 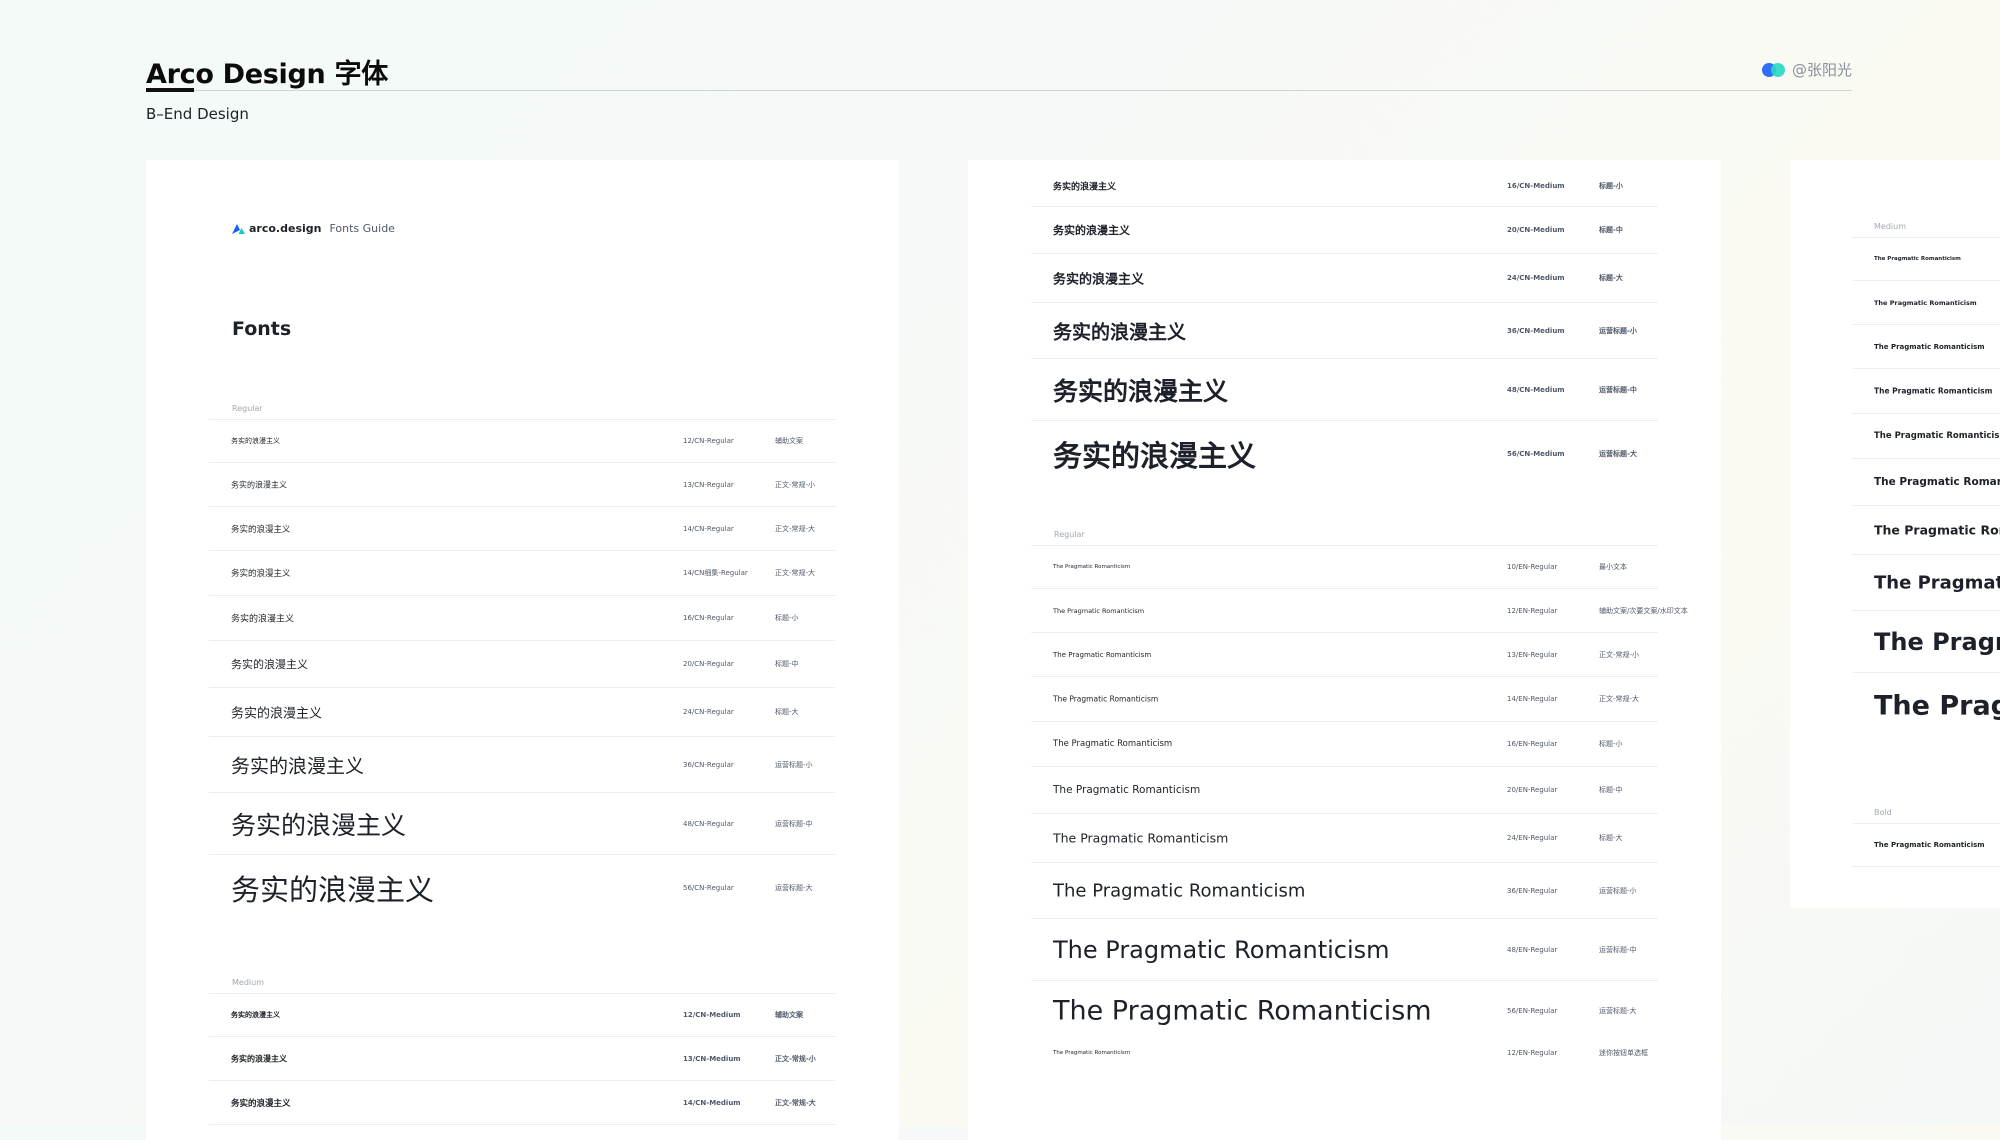 I want to click on arco-logo: arco.design Fonts Guide, so click(x=313, y=228).